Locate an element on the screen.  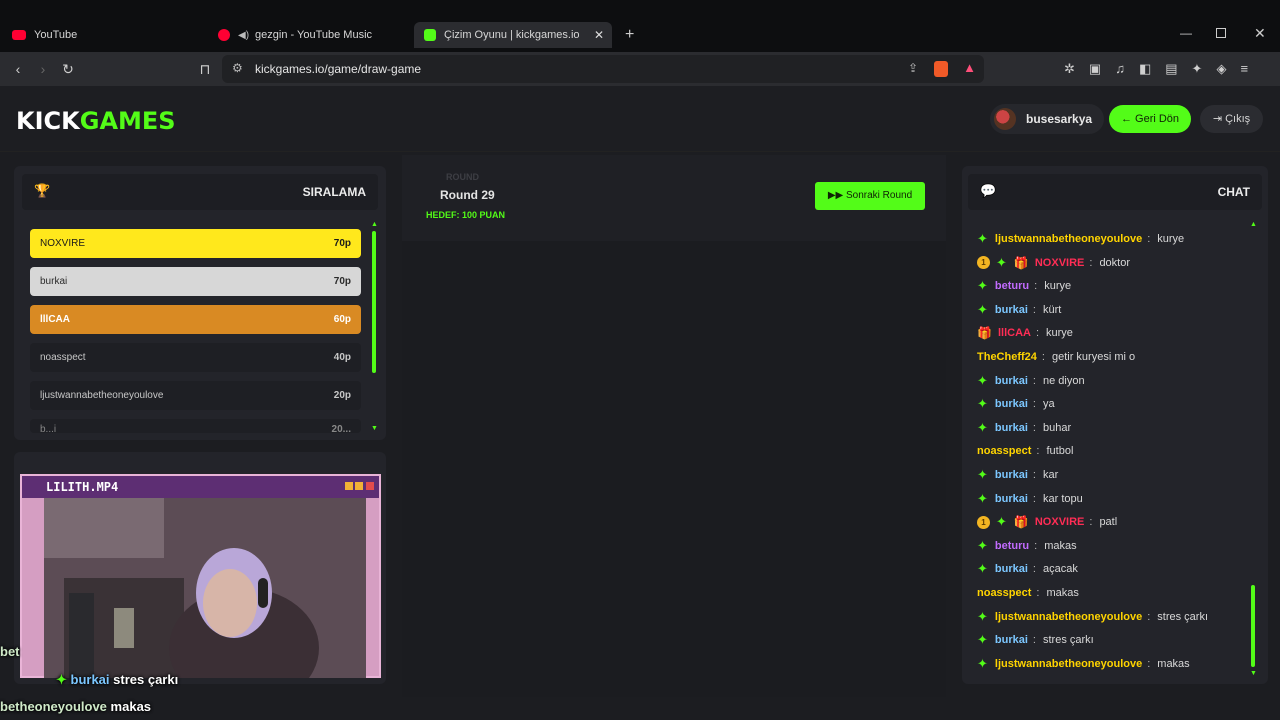
next-round-button: ▶▶ Sonraki Round is located at coordinates (870, 196).